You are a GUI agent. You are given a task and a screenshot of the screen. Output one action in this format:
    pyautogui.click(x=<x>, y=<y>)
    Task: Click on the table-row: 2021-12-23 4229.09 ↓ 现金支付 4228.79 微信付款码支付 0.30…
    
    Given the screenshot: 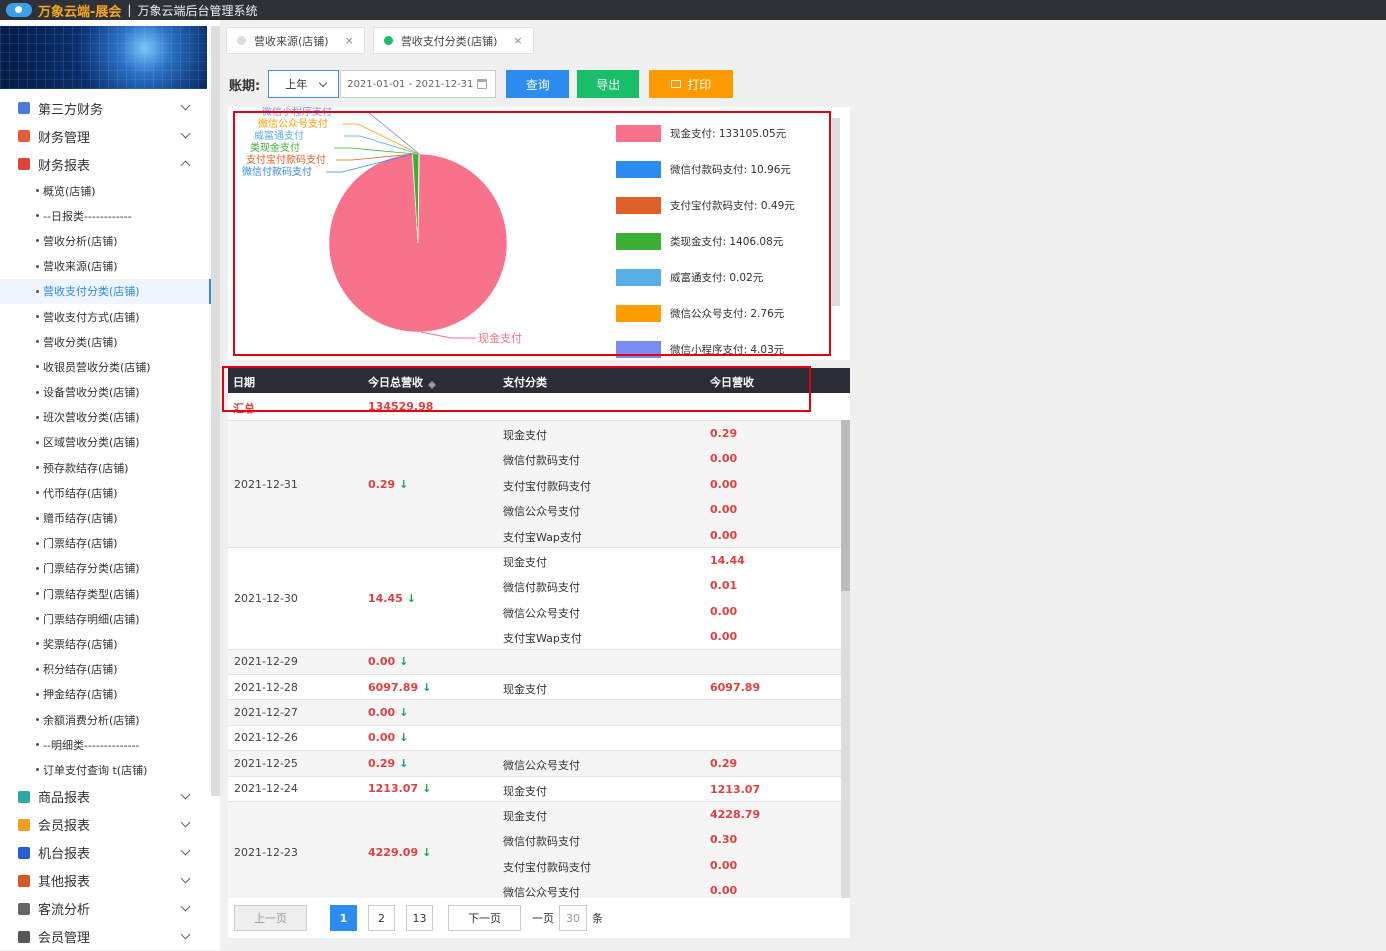 What is the action you would take?
    pyautogui.click(x=534, y=850)
    